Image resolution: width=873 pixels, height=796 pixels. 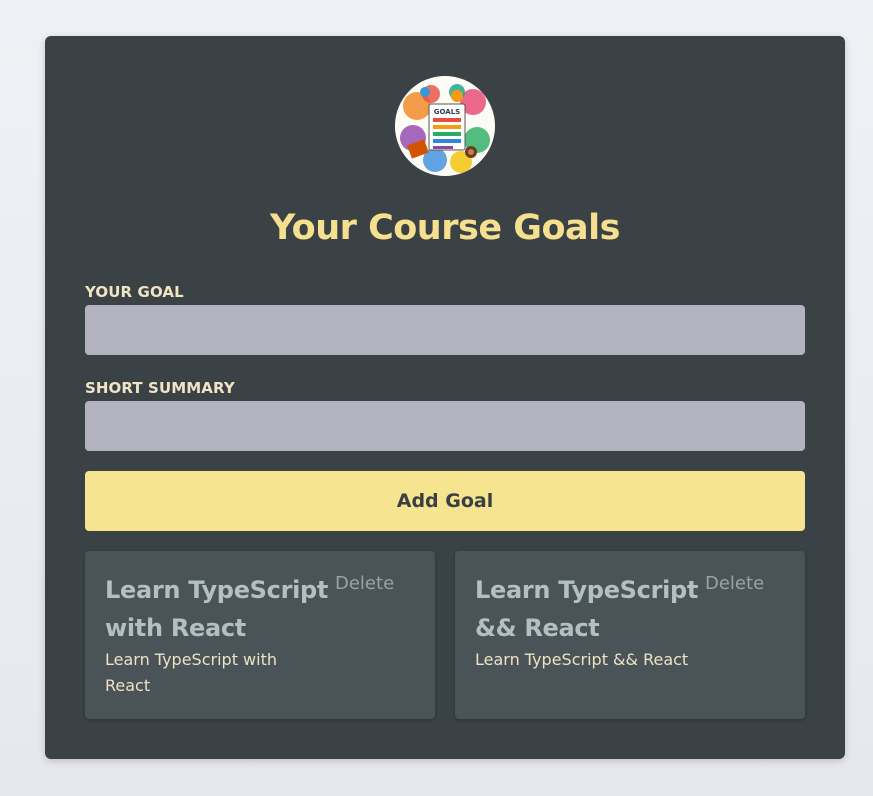 I want to click on goal-description: Learn TypeScript with React, so click(x=191, y=672).